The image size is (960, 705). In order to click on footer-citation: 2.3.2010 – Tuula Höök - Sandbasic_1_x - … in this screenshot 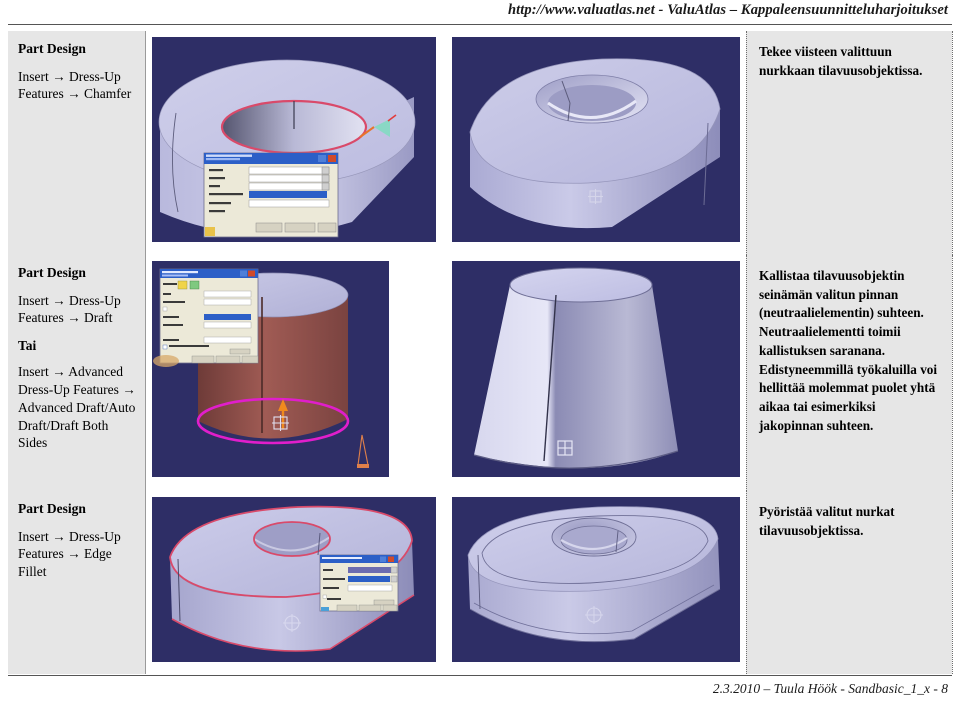, I will do `click(830, 688)`.